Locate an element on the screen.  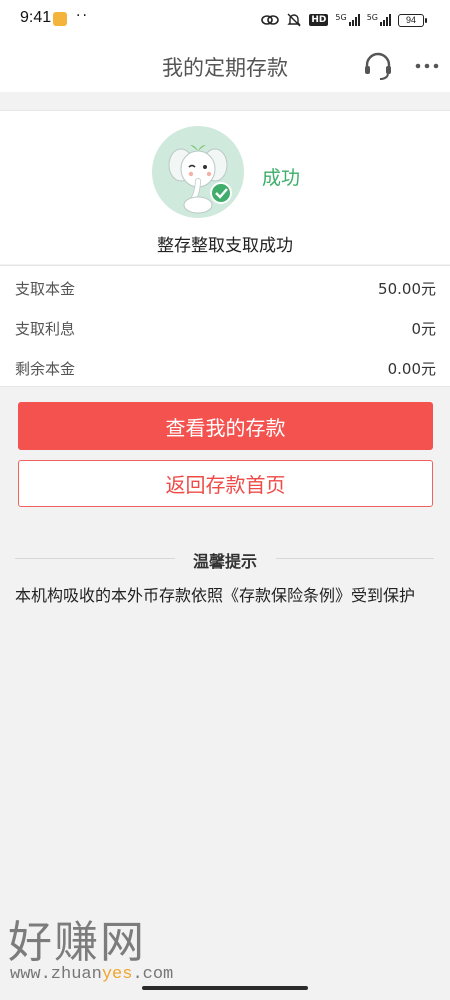
nav-bar: 我的定期存款 is located at coordinates (225, 66).